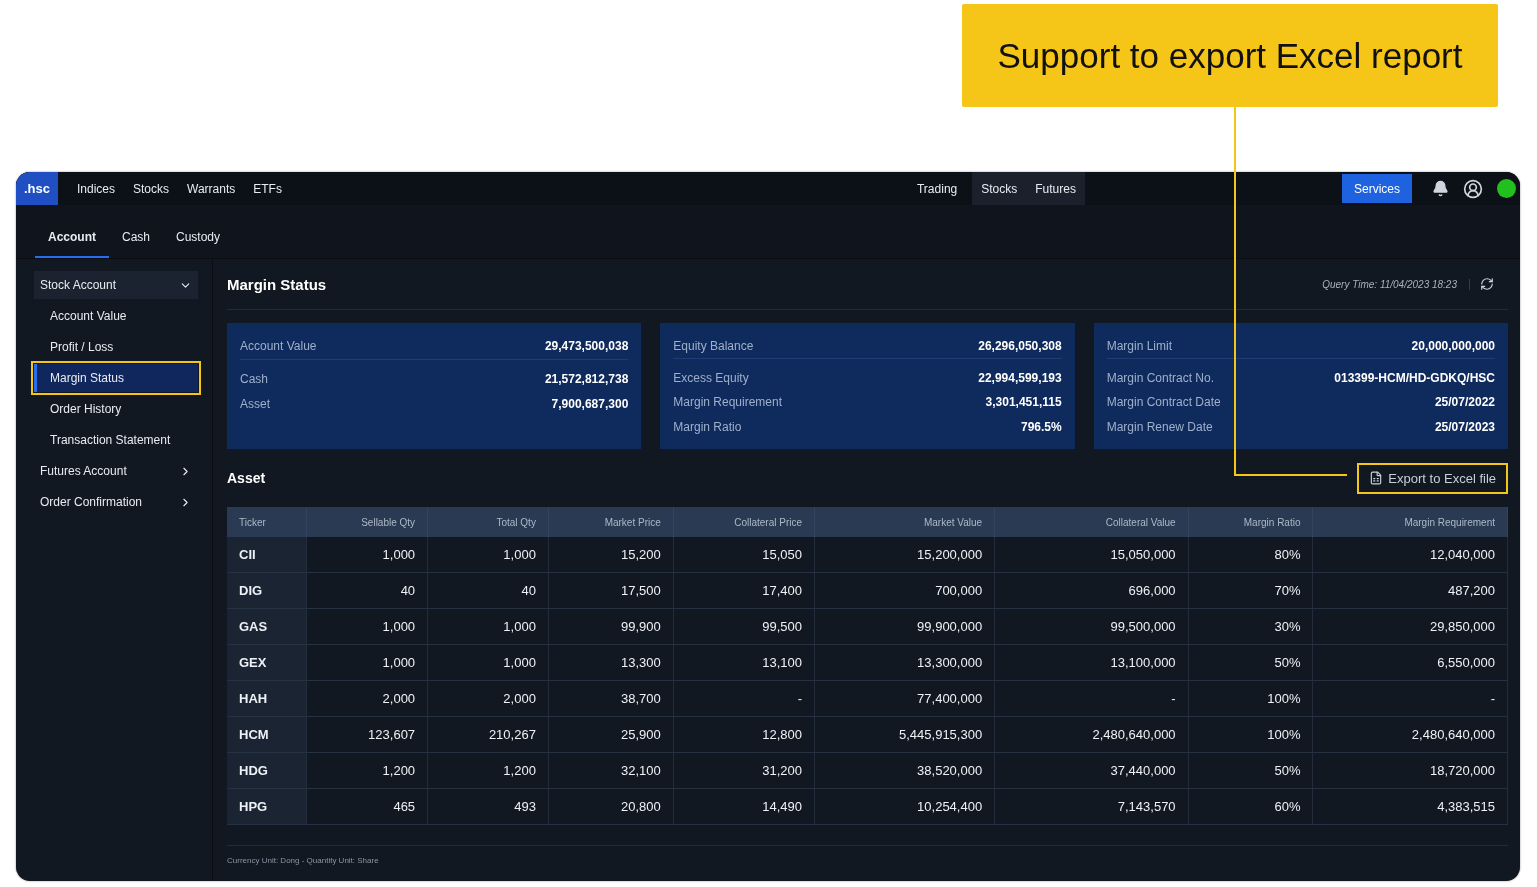 The height and width of the screenshot is (887, 1537). Describe the element at coordinates (1091, 734) in the screenshot. I see `table-cell: 2,480,640,000` at that location.